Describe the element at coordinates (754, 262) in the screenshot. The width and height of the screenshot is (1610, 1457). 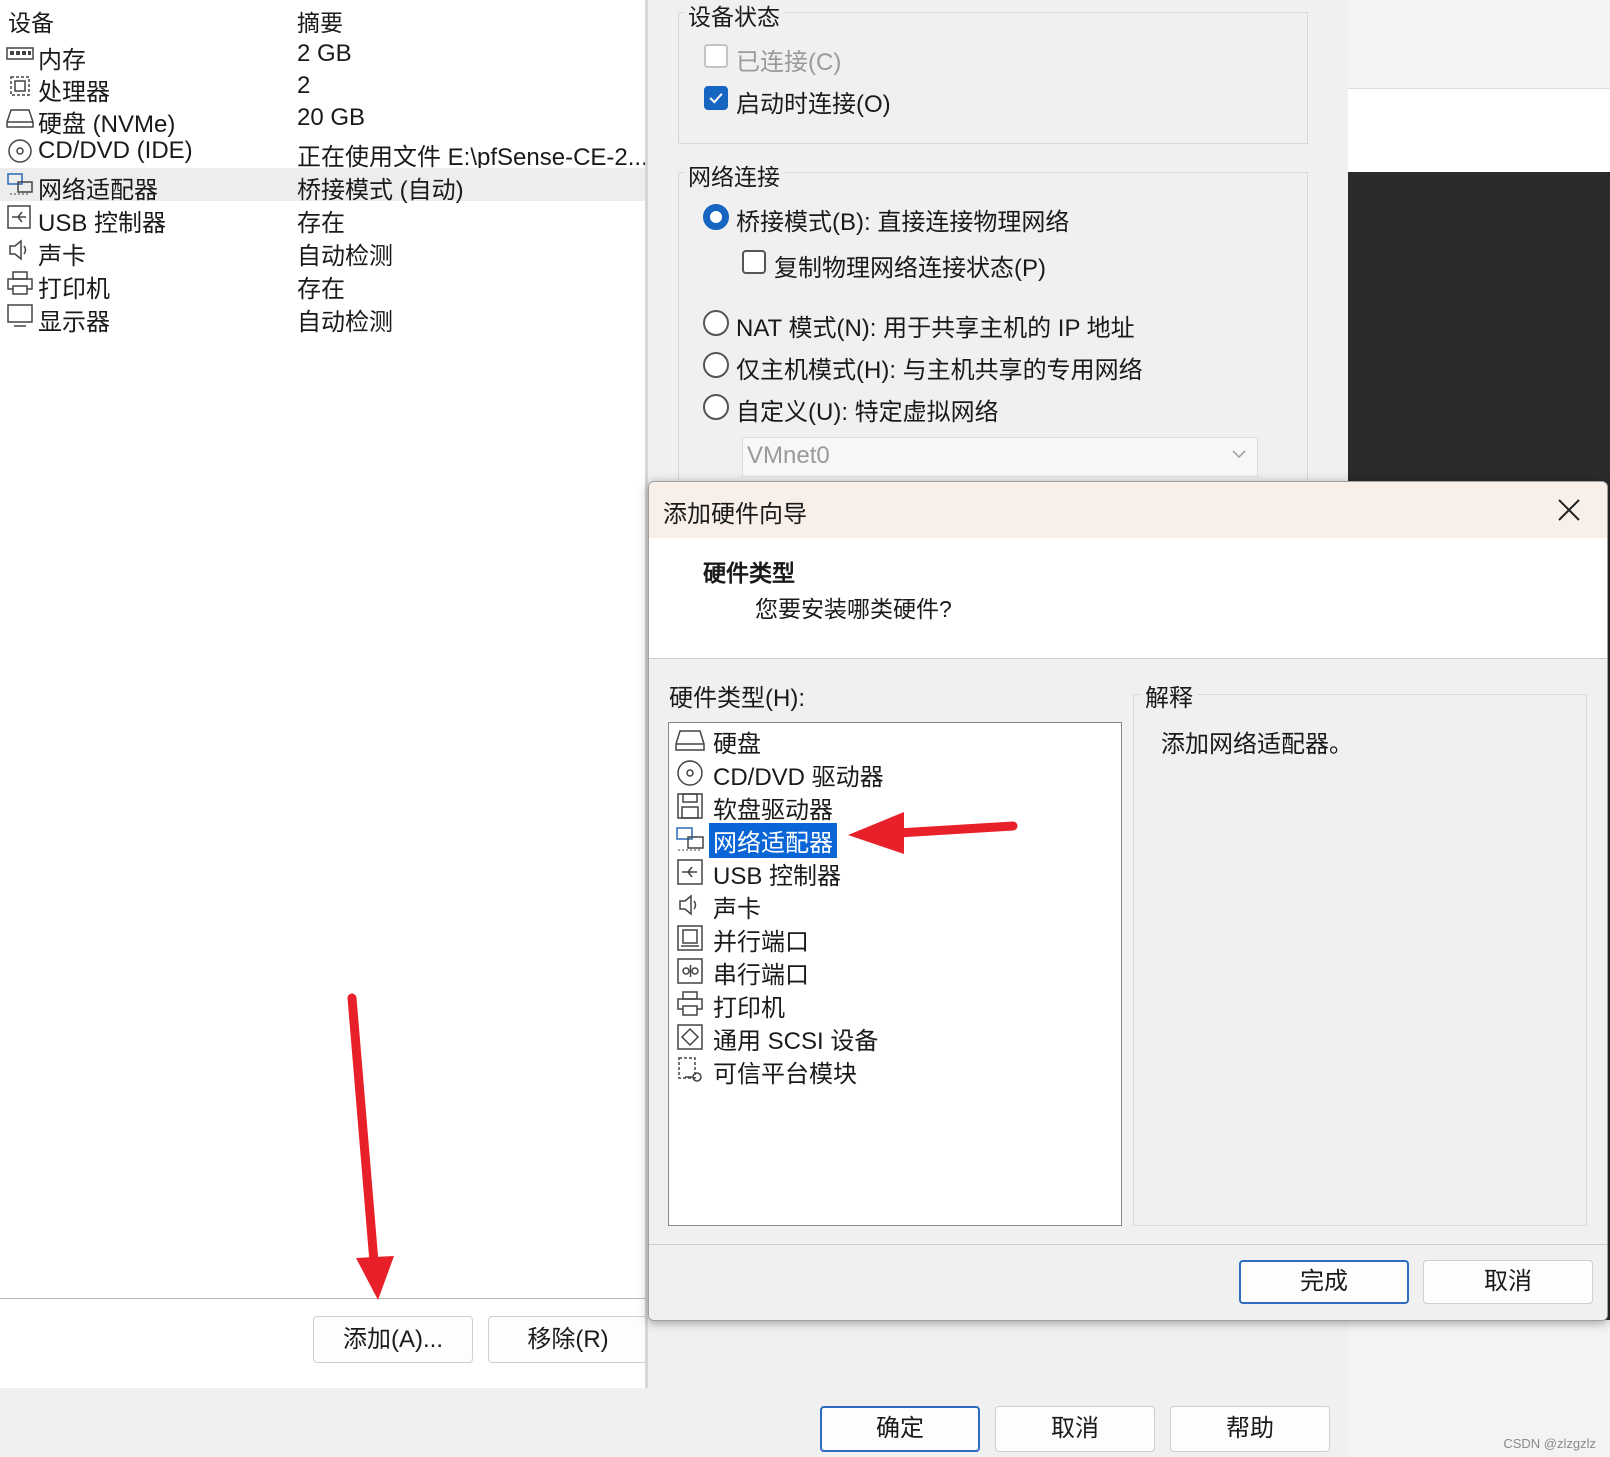
I see `replicate-state-checkbox` at that location.